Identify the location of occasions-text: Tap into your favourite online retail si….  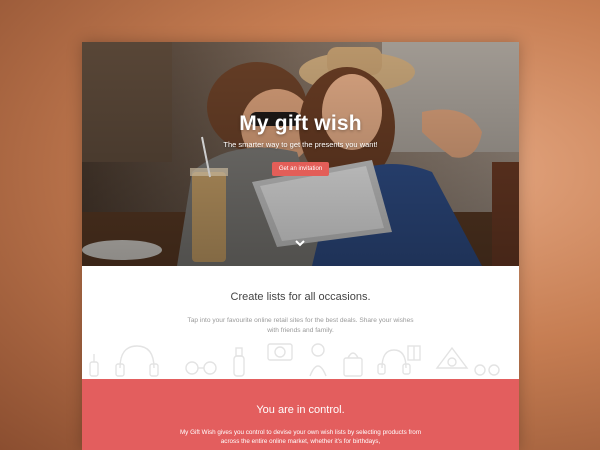
(300, 325).